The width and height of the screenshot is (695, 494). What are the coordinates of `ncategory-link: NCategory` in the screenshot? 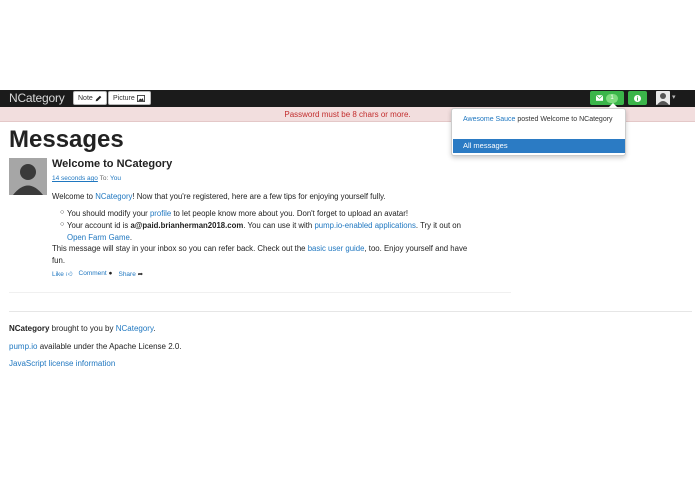 It's located at (113, 196).